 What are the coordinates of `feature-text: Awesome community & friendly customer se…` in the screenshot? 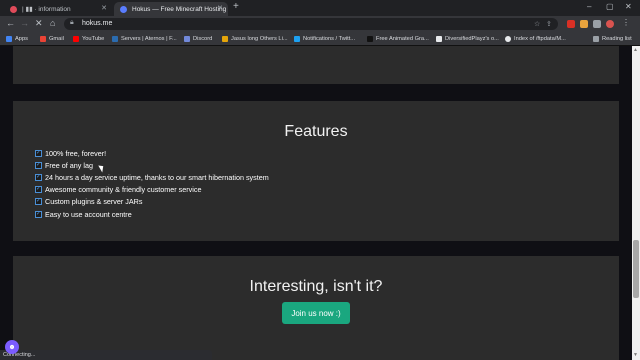 It's located at (123, 190).